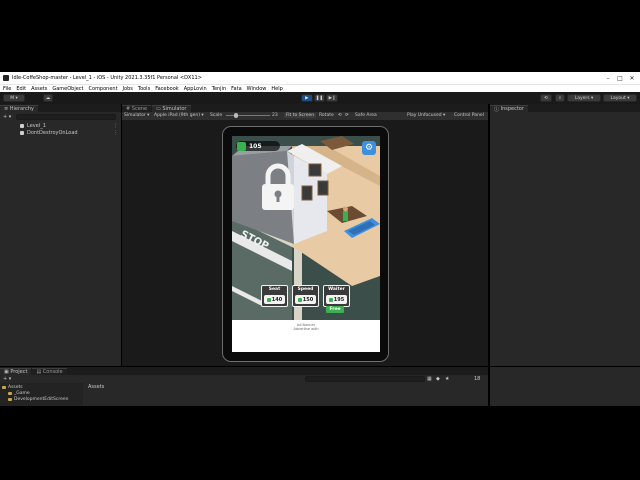  I want to click on tab-project: ▣ Project, so click(16, 371).